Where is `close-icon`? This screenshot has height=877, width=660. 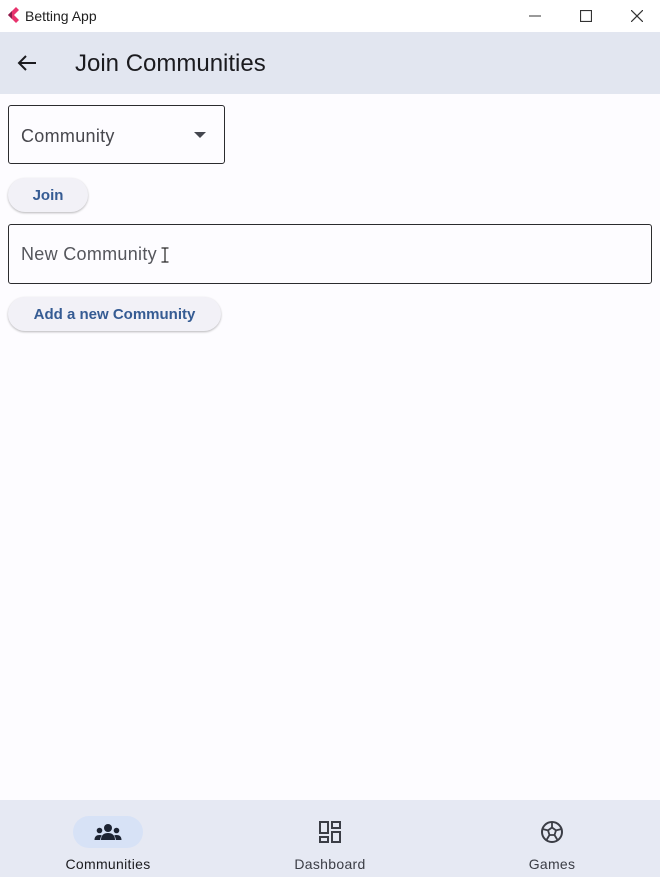
close-icon is located at coordinates (637, 16).